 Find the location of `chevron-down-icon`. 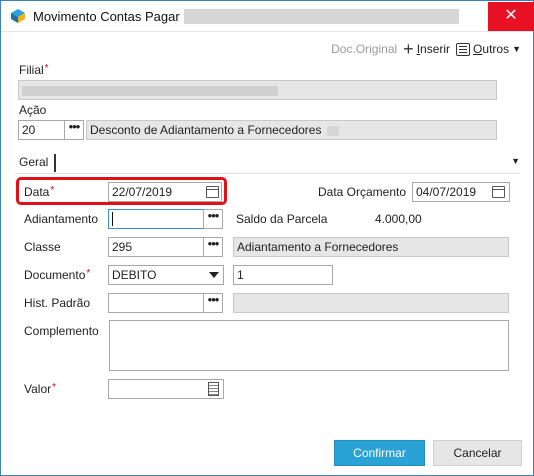

chevron-down-icon is located at coordinates (214, 275).